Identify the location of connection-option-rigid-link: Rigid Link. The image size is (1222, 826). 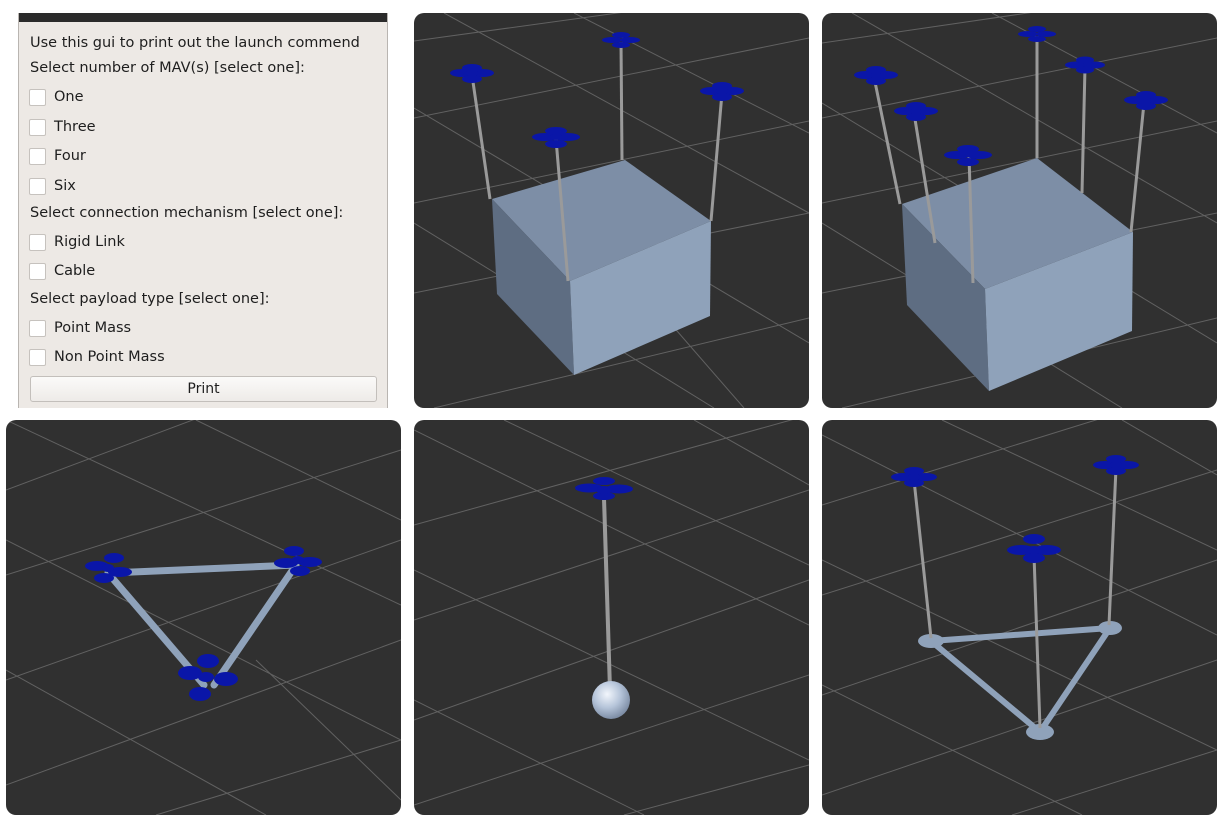
(77, 242).